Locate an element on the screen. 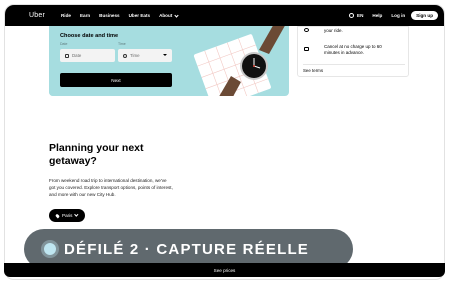  see-prices-button: See prices is located at coordinates (224, 270).